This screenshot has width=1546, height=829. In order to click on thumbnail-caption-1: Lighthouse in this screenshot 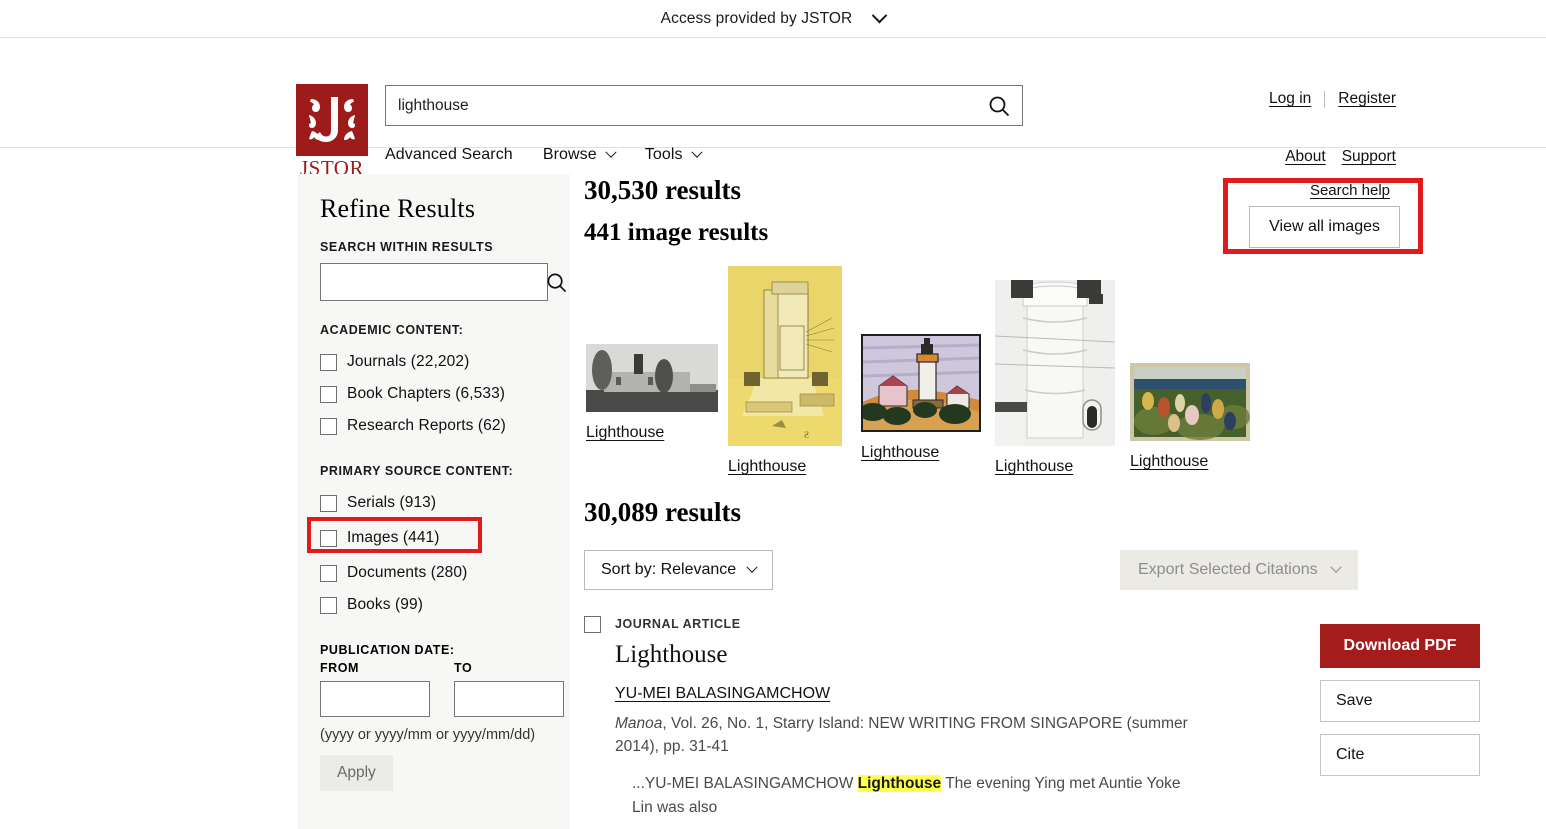, I will do `click(652, 433)`.